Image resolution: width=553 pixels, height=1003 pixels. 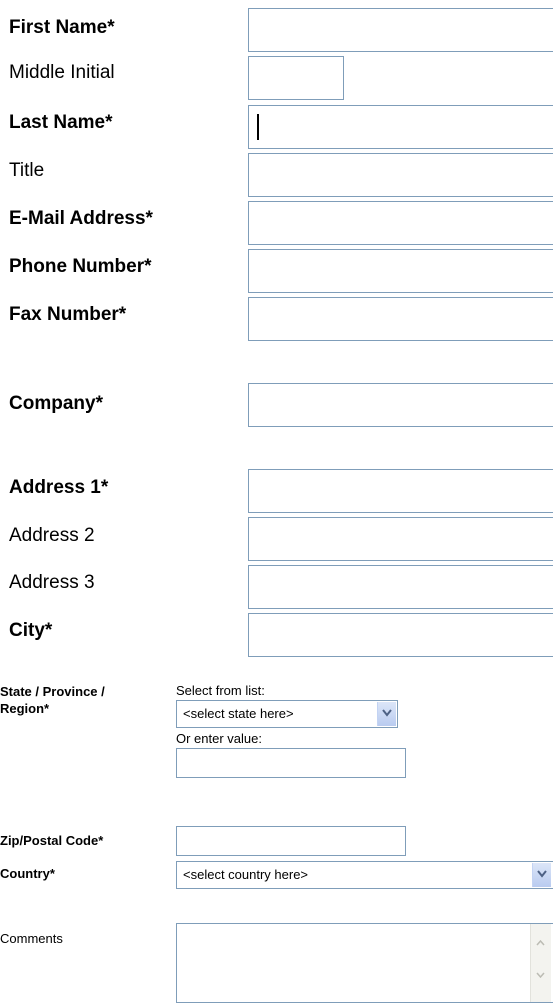 What do you see at coordinates (400, 635) in the screenshot?
I see `city-input` at bounding box center [400, 635].